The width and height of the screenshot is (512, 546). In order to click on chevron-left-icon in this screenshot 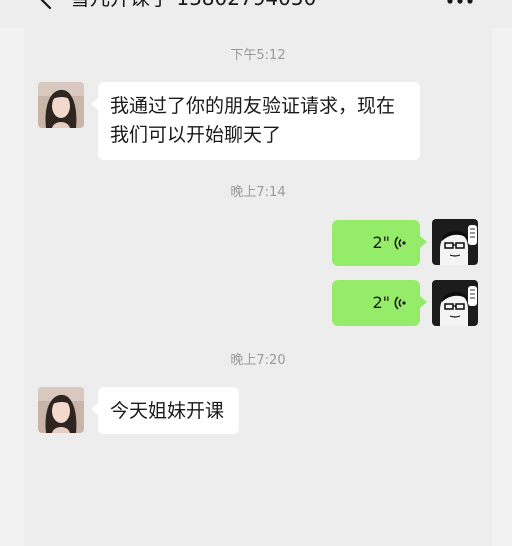, I will do `click(46, 6)`.